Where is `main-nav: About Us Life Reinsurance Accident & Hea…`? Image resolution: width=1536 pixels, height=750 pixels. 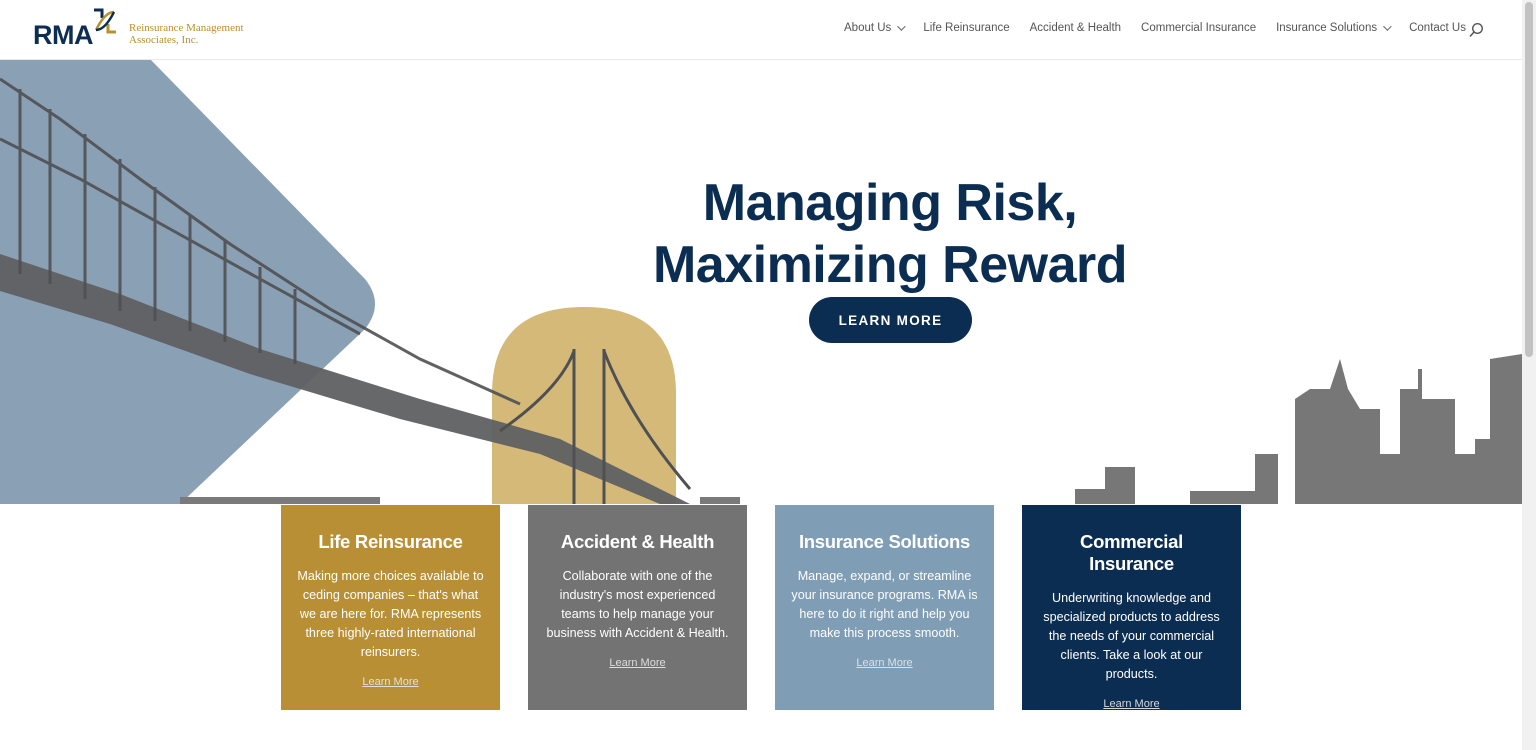
main-nav: About Us Life Reinsurance Accident & Hea… is located at coordinates (1145, 28).